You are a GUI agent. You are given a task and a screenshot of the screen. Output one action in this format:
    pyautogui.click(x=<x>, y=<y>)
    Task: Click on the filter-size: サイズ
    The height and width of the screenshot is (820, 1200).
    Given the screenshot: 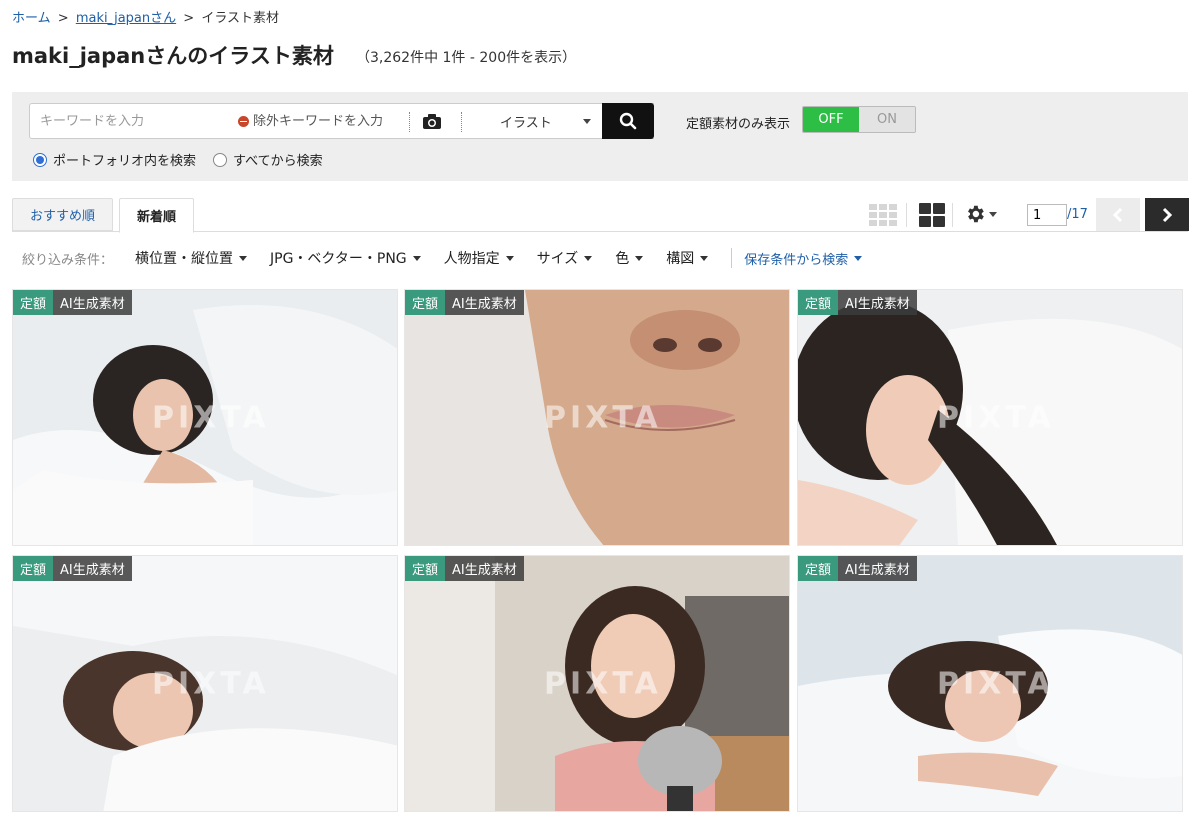 What is the action you would take?
    pyautogui.click(x=565, y=258)
    